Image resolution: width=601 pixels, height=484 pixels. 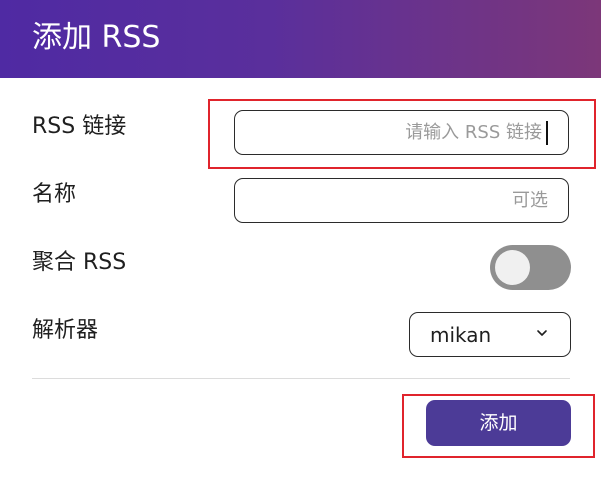 I want to click on name-placeholder: 可选, so click(x=530, y=200).